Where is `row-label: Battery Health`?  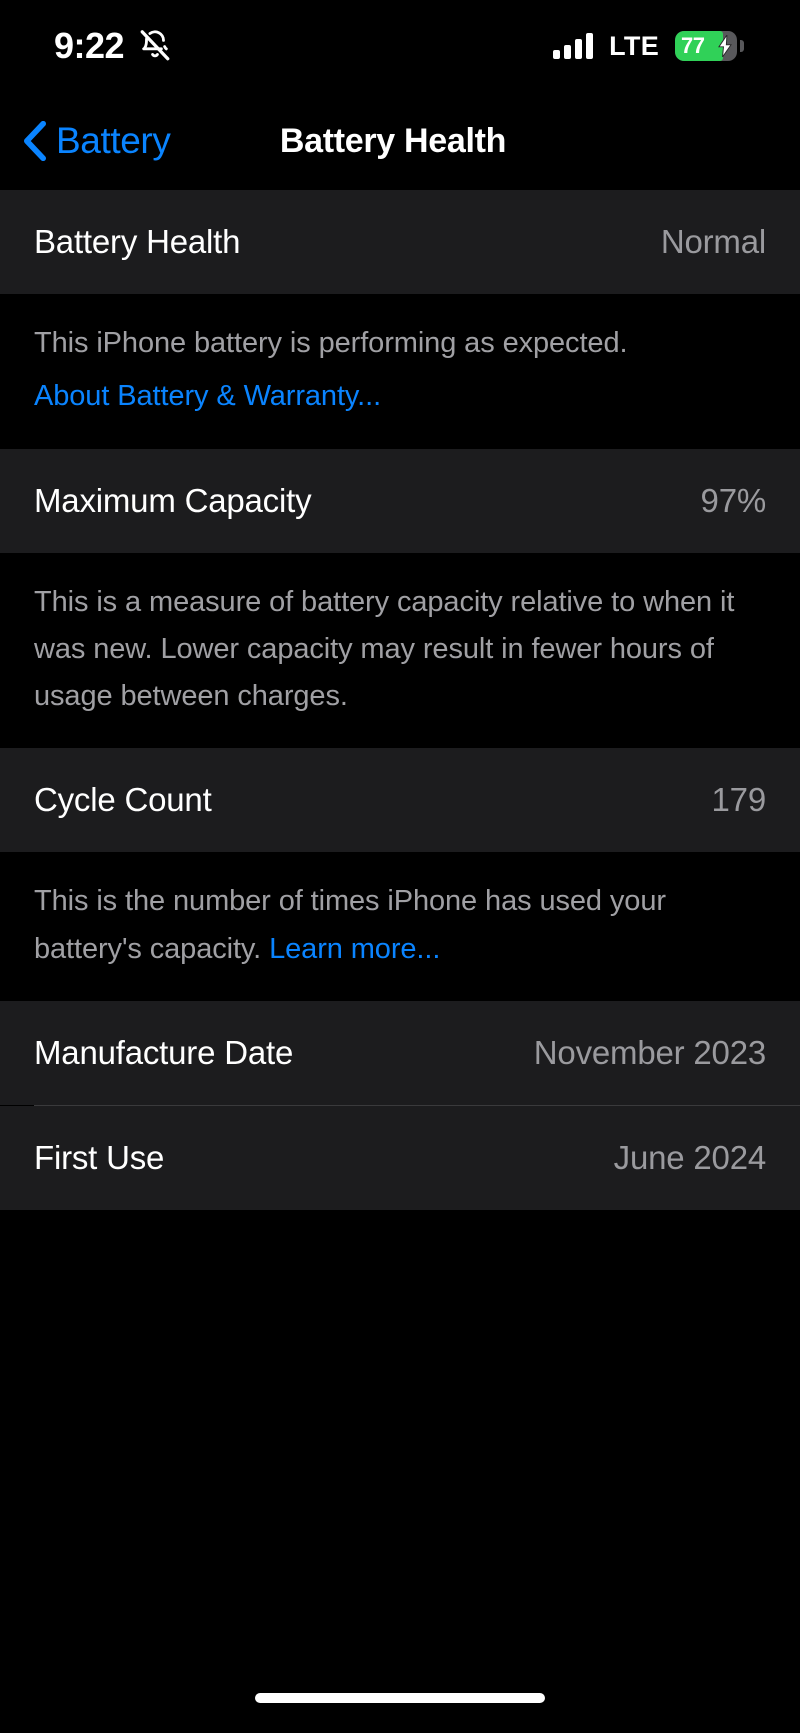 row-label: Battery Health is located at coordinates (137, 241).